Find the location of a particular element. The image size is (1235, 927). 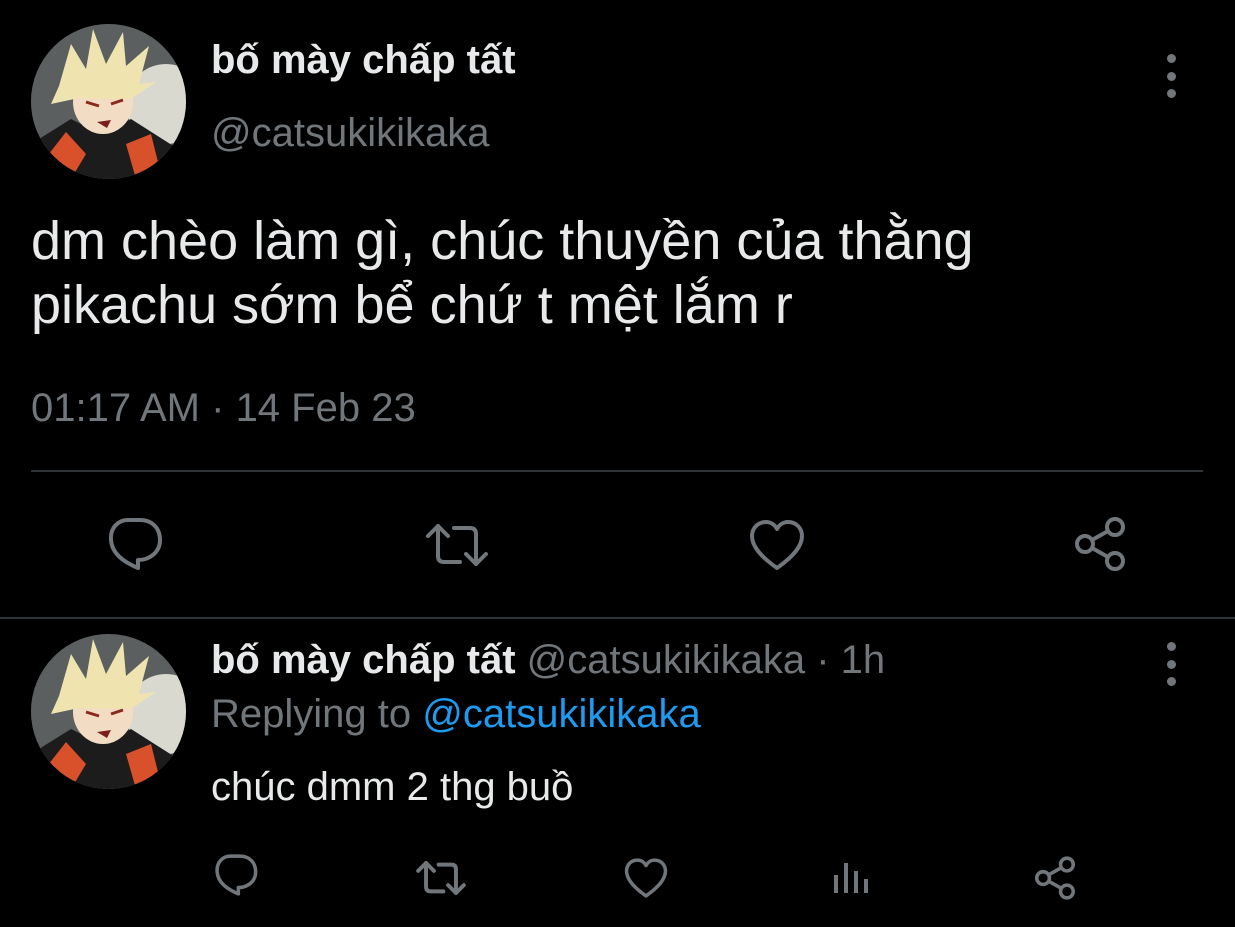

reply-share-button is located at coordinates (1055, 878).